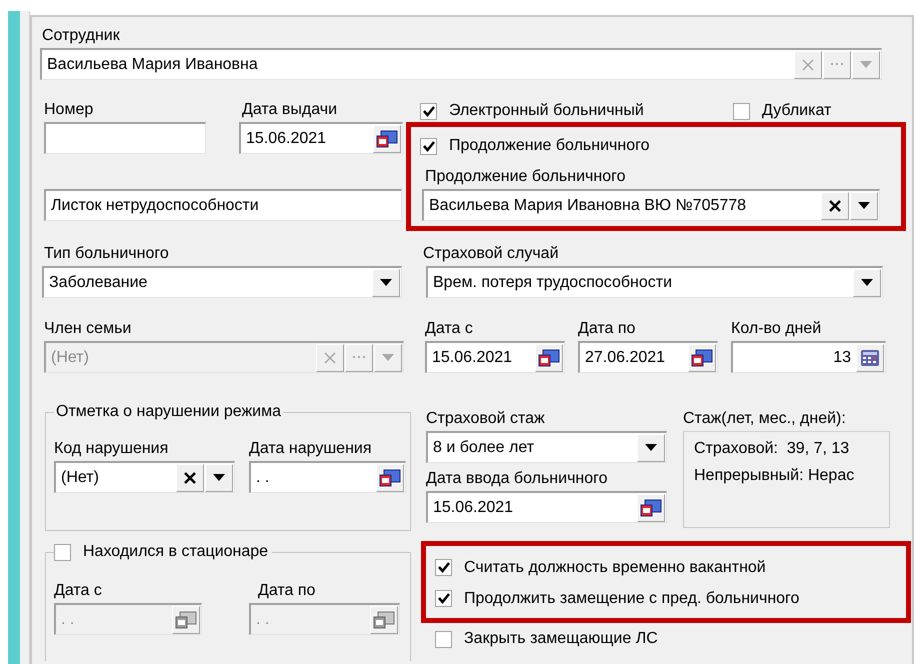 The image size is (923, 664). What do you see at coordinates (615, 567) in the screenshot?
I see `checkbox-label: Считать должность временно вакантной` at bounding box center [615, 567].